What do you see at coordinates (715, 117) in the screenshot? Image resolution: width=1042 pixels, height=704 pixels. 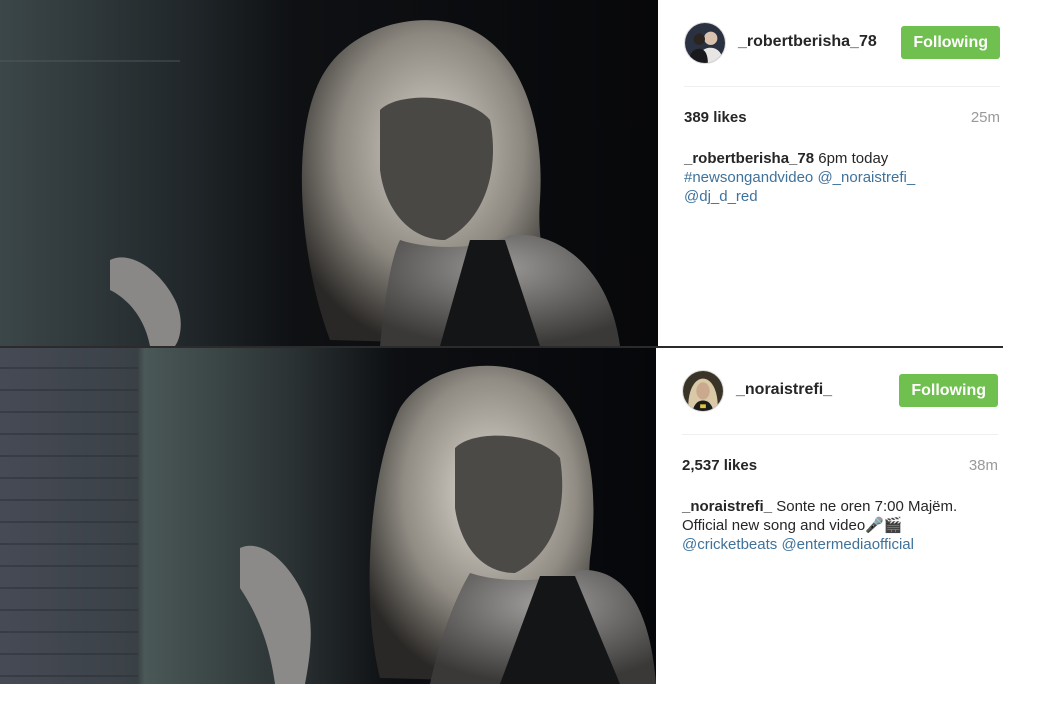 I see `likes-count: 389 likes` at bounding box center [715, 117].